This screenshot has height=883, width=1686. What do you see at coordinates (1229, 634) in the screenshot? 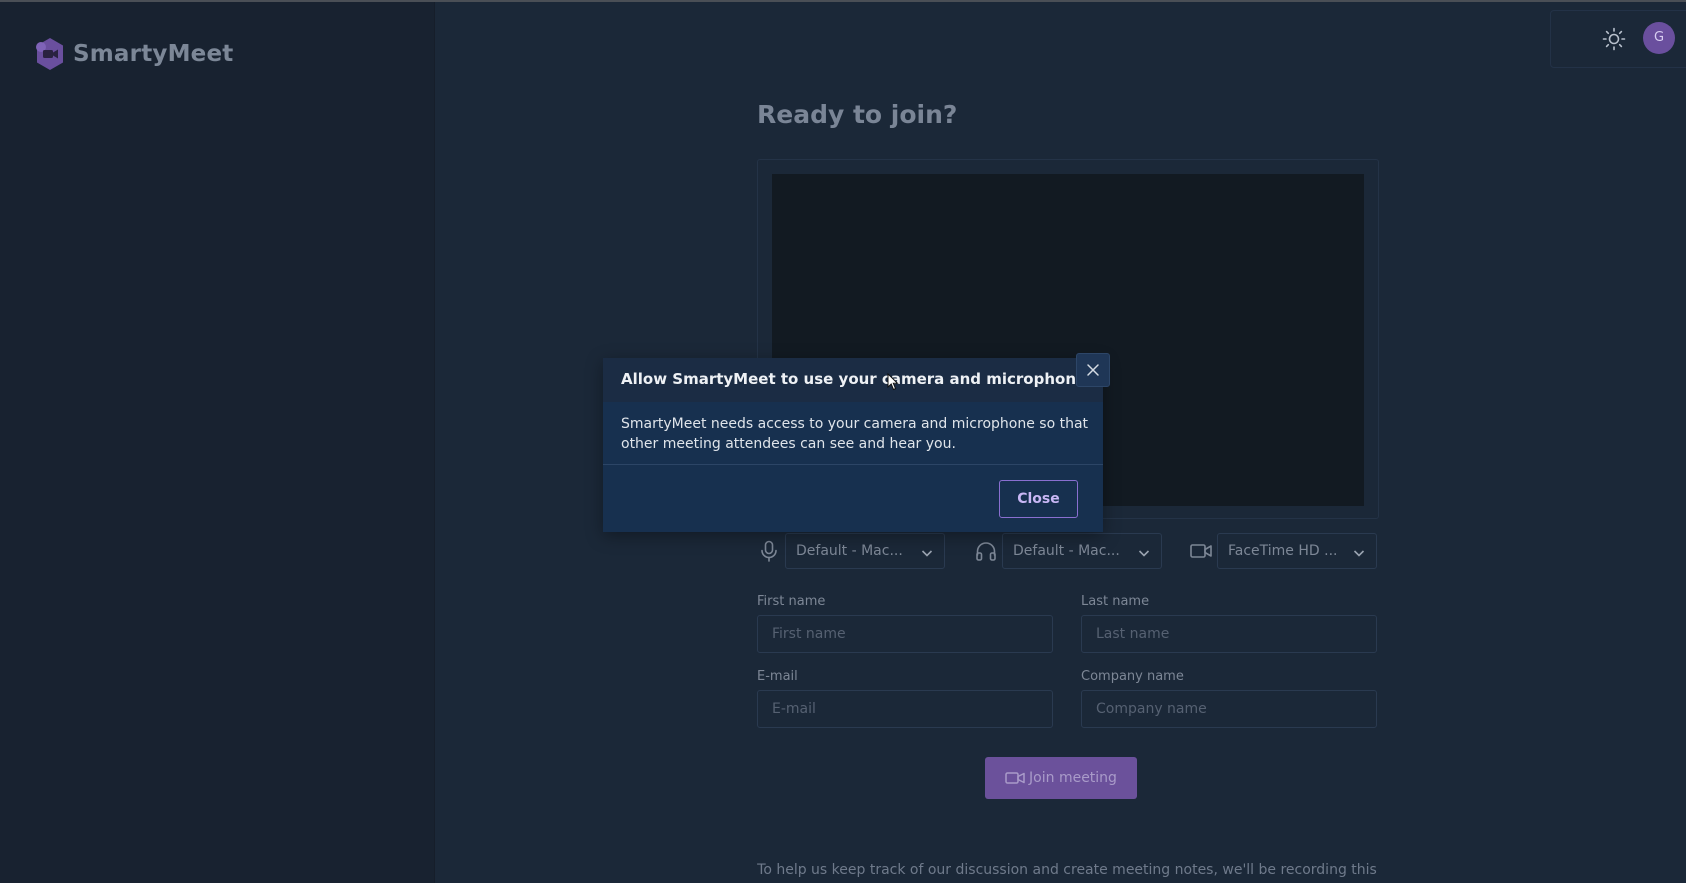
I see `last-name-input` at bounding box center [1229, 634].